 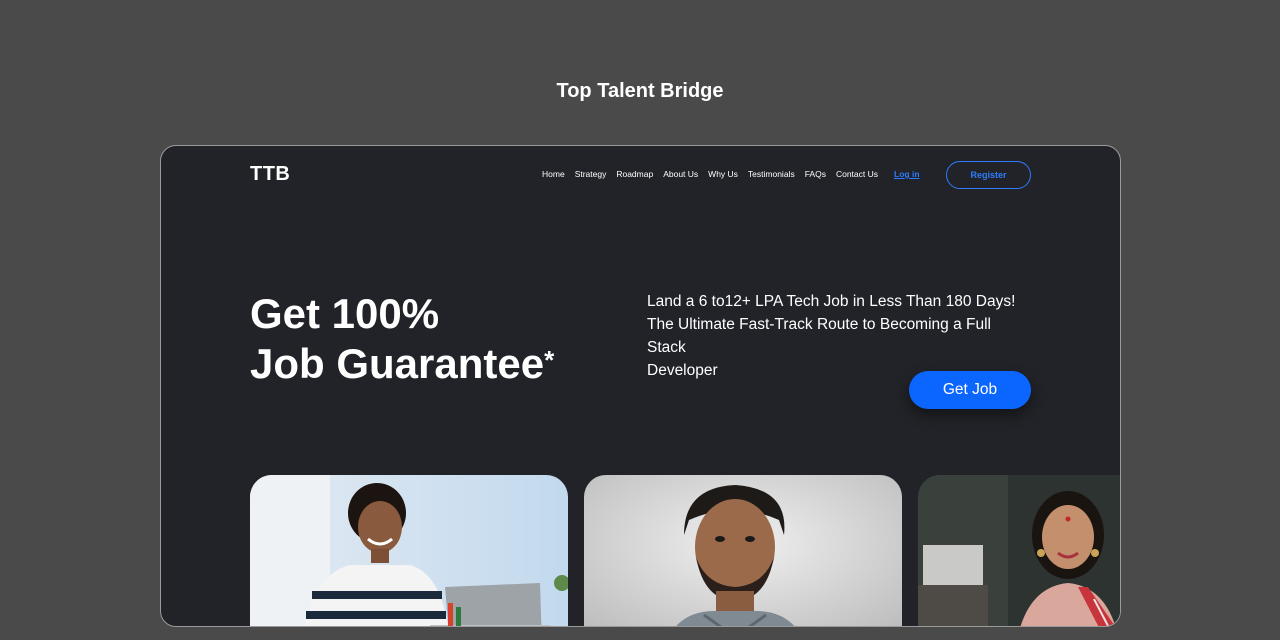 What do you see at coordinates (771, 174) in the screenshot?
I see `nav-link-testimonials: Testimonials` at bounding box center [771, 174].